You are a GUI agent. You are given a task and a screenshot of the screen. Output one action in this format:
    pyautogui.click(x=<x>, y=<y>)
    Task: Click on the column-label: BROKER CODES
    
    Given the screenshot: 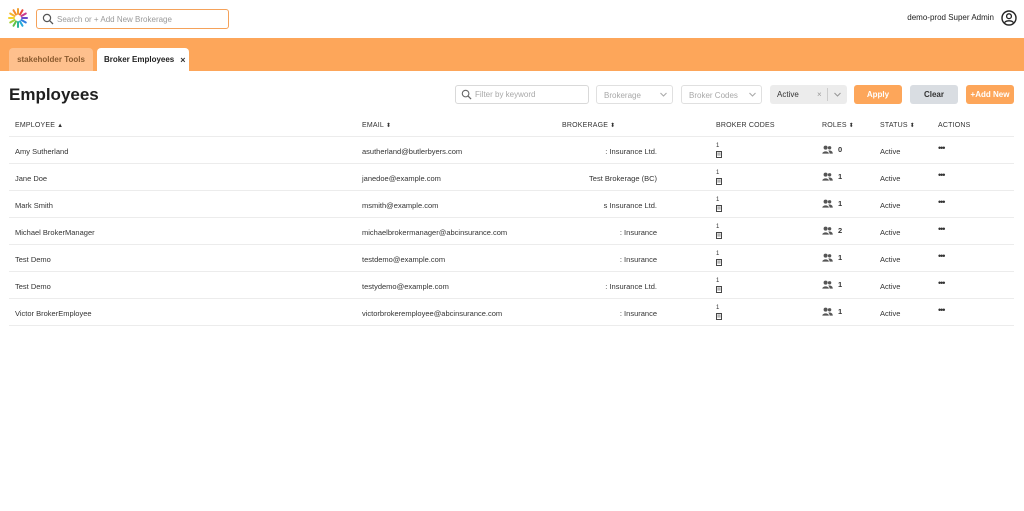 What is the action you would take?
    pyautogui.click(x=745, y=125)
    